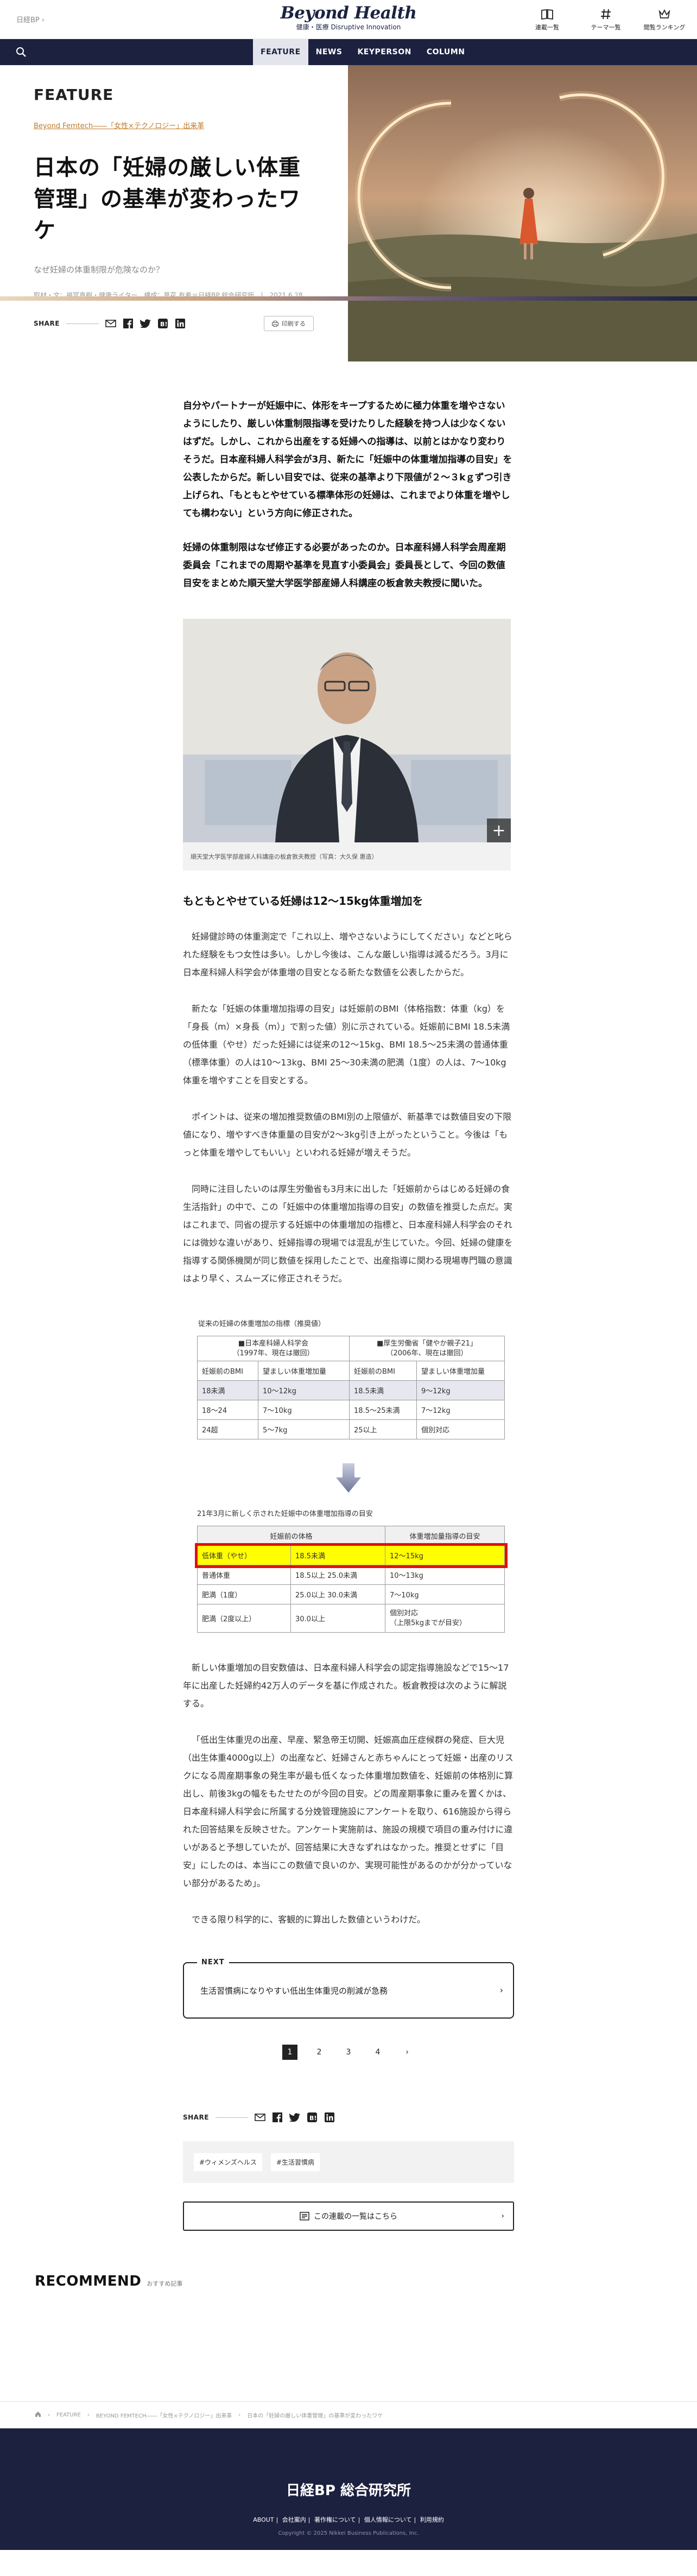  I want to click on footer-link-privacy: 個人情報について, so click(388, 2519).